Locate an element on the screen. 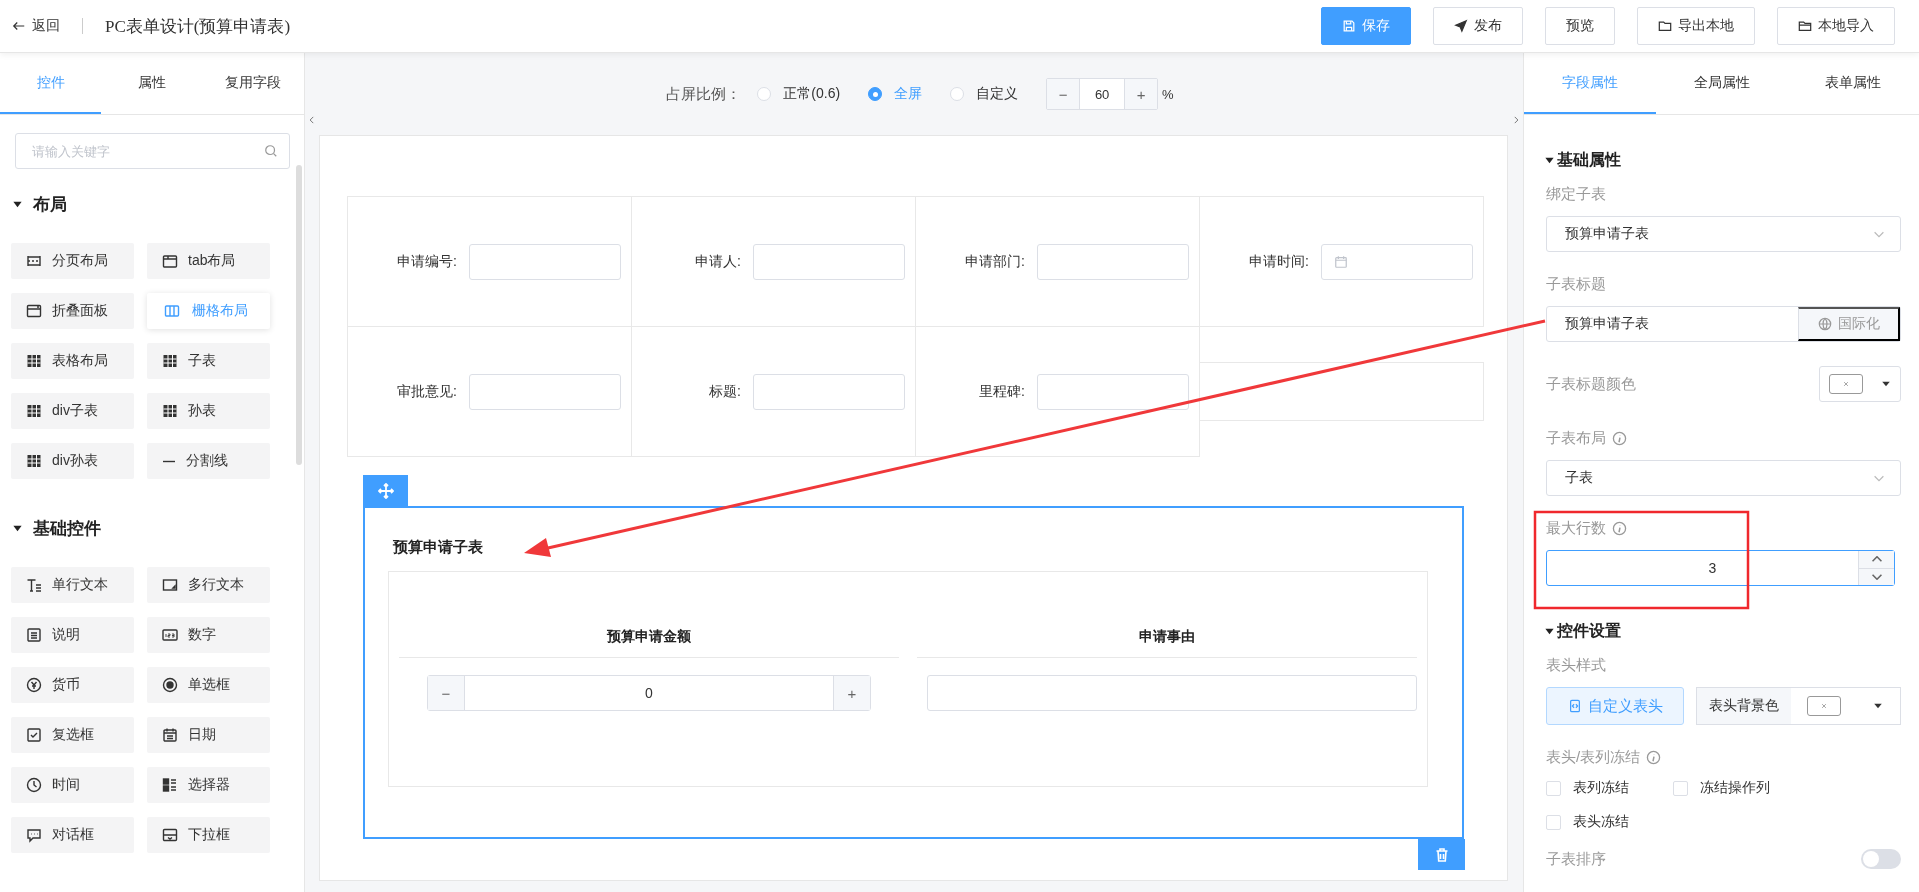 Image resolution: width=1919 pixels, height=892 pixels. toolbar-button: 导出本地 is located at coordinates (1696, 26).